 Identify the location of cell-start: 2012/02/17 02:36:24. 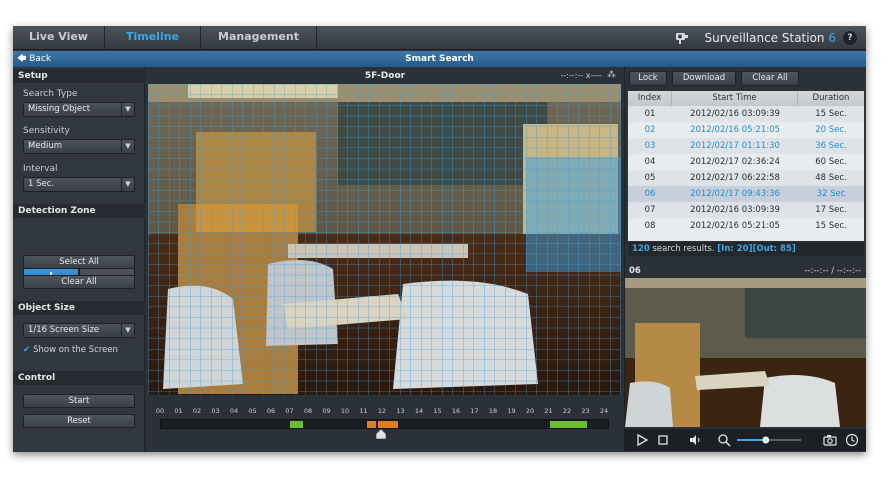
(735, 162).